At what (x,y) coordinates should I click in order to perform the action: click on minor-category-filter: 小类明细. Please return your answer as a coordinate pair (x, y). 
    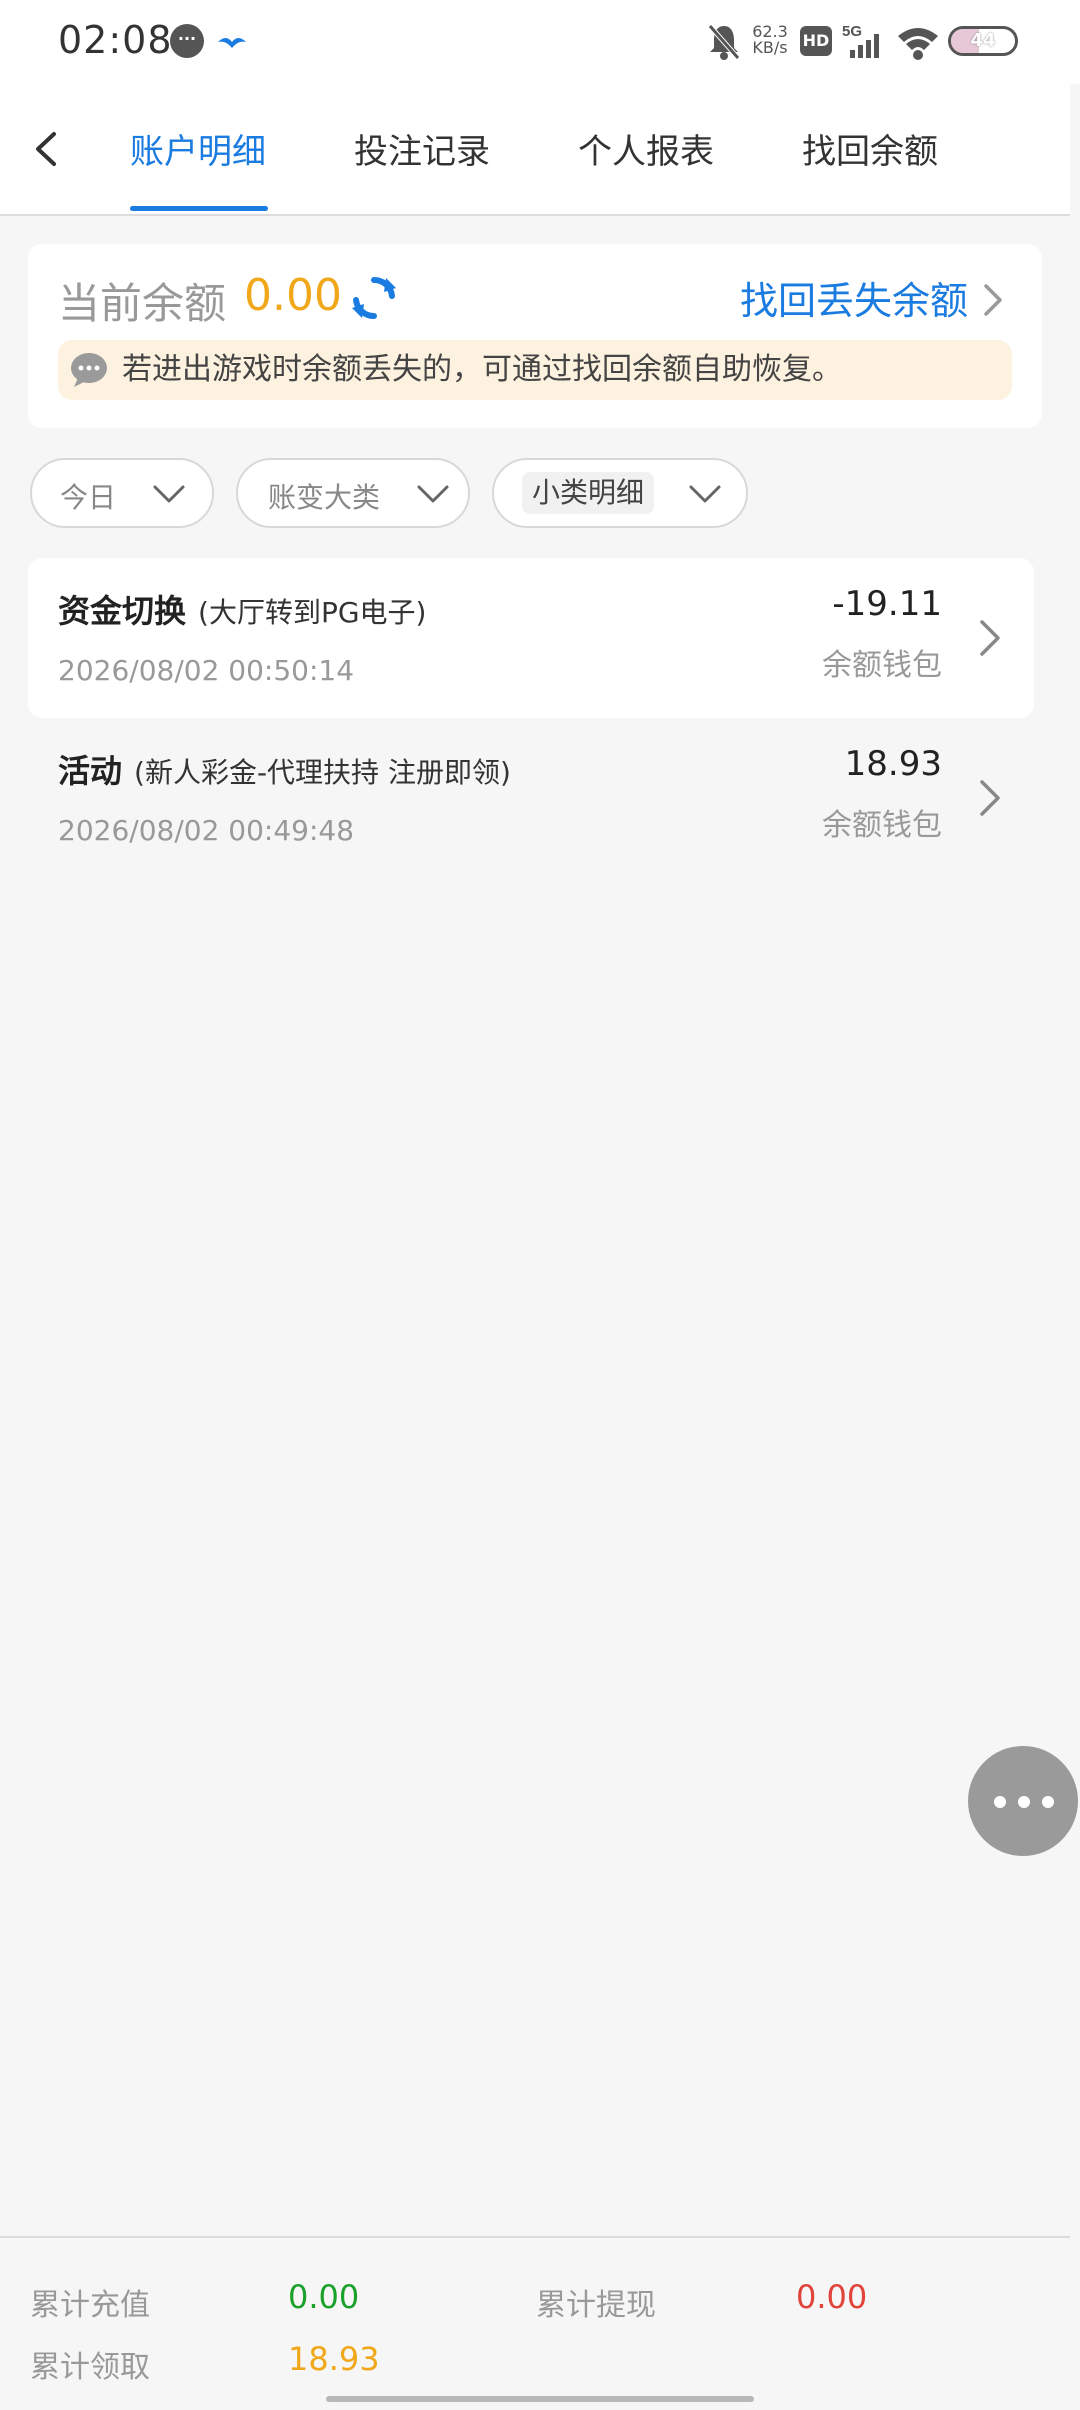
    Looking at the image, I should click on (620, 493).